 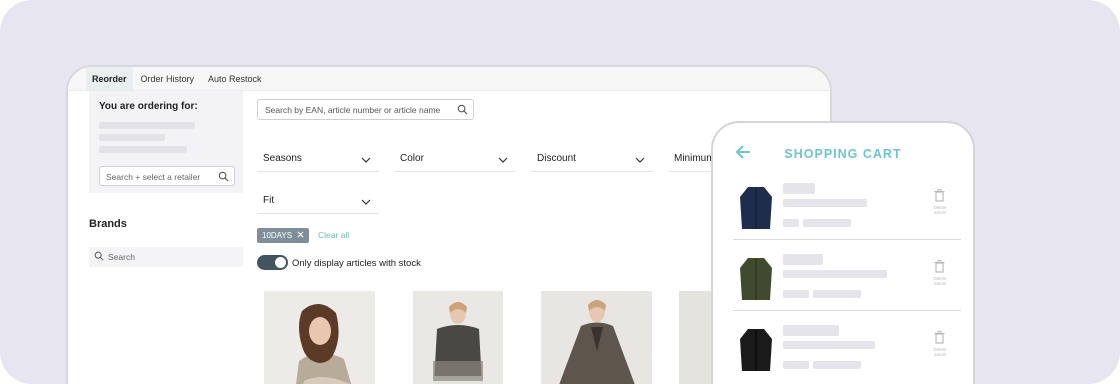 I want to click on filter-seasons: Seasons, so click(x=318, y=160).